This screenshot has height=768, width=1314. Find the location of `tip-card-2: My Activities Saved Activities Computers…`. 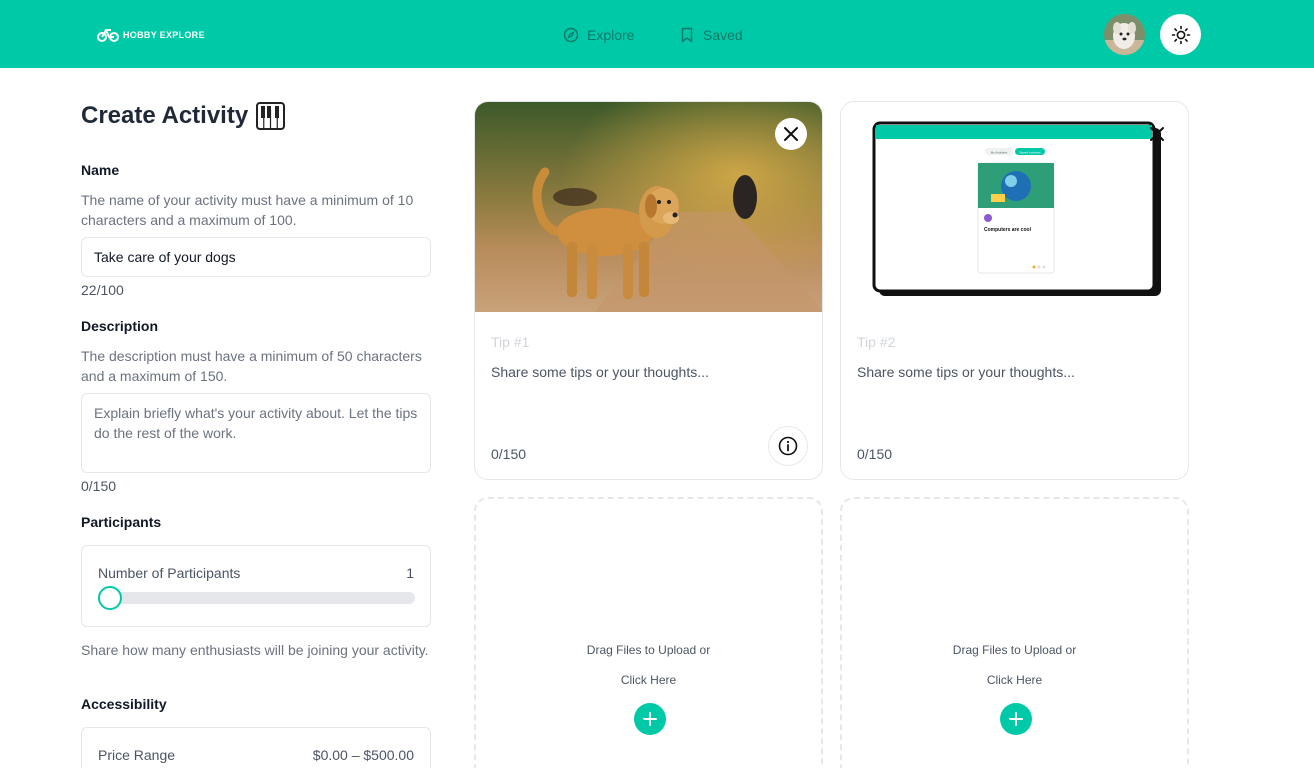

tip-card-2: My Activities Saved Activities Computers… is located at coordinates (1014, 290).